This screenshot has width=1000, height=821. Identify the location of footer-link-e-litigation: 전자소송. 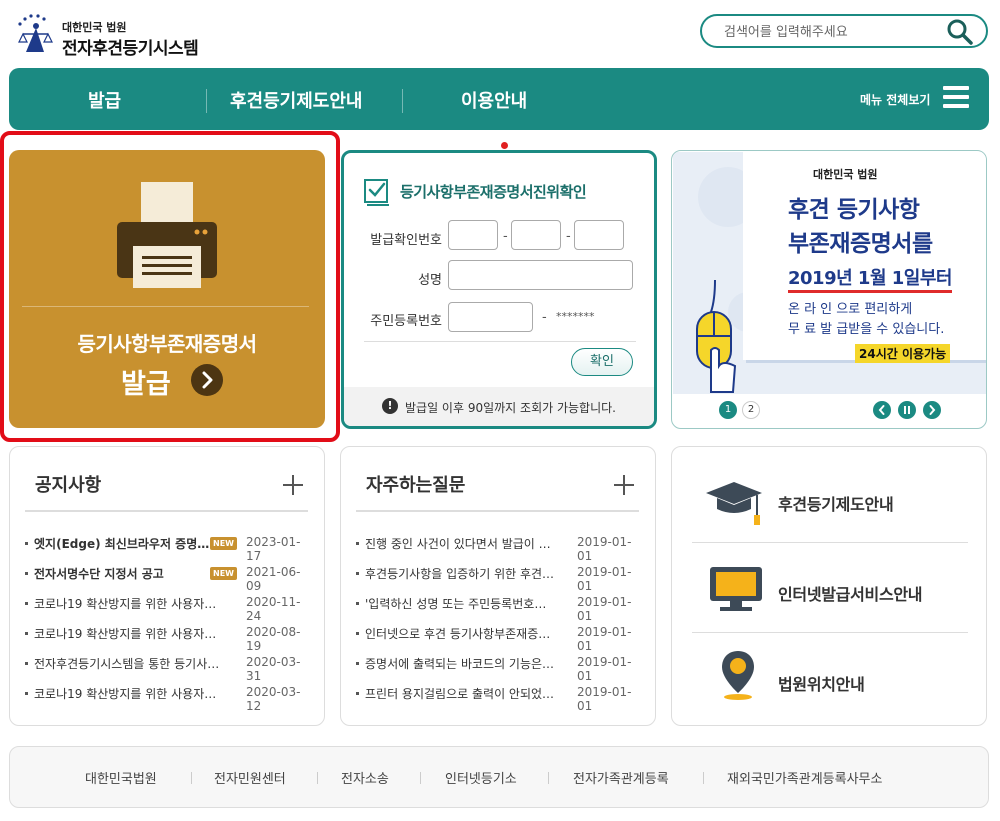
(365, 777).